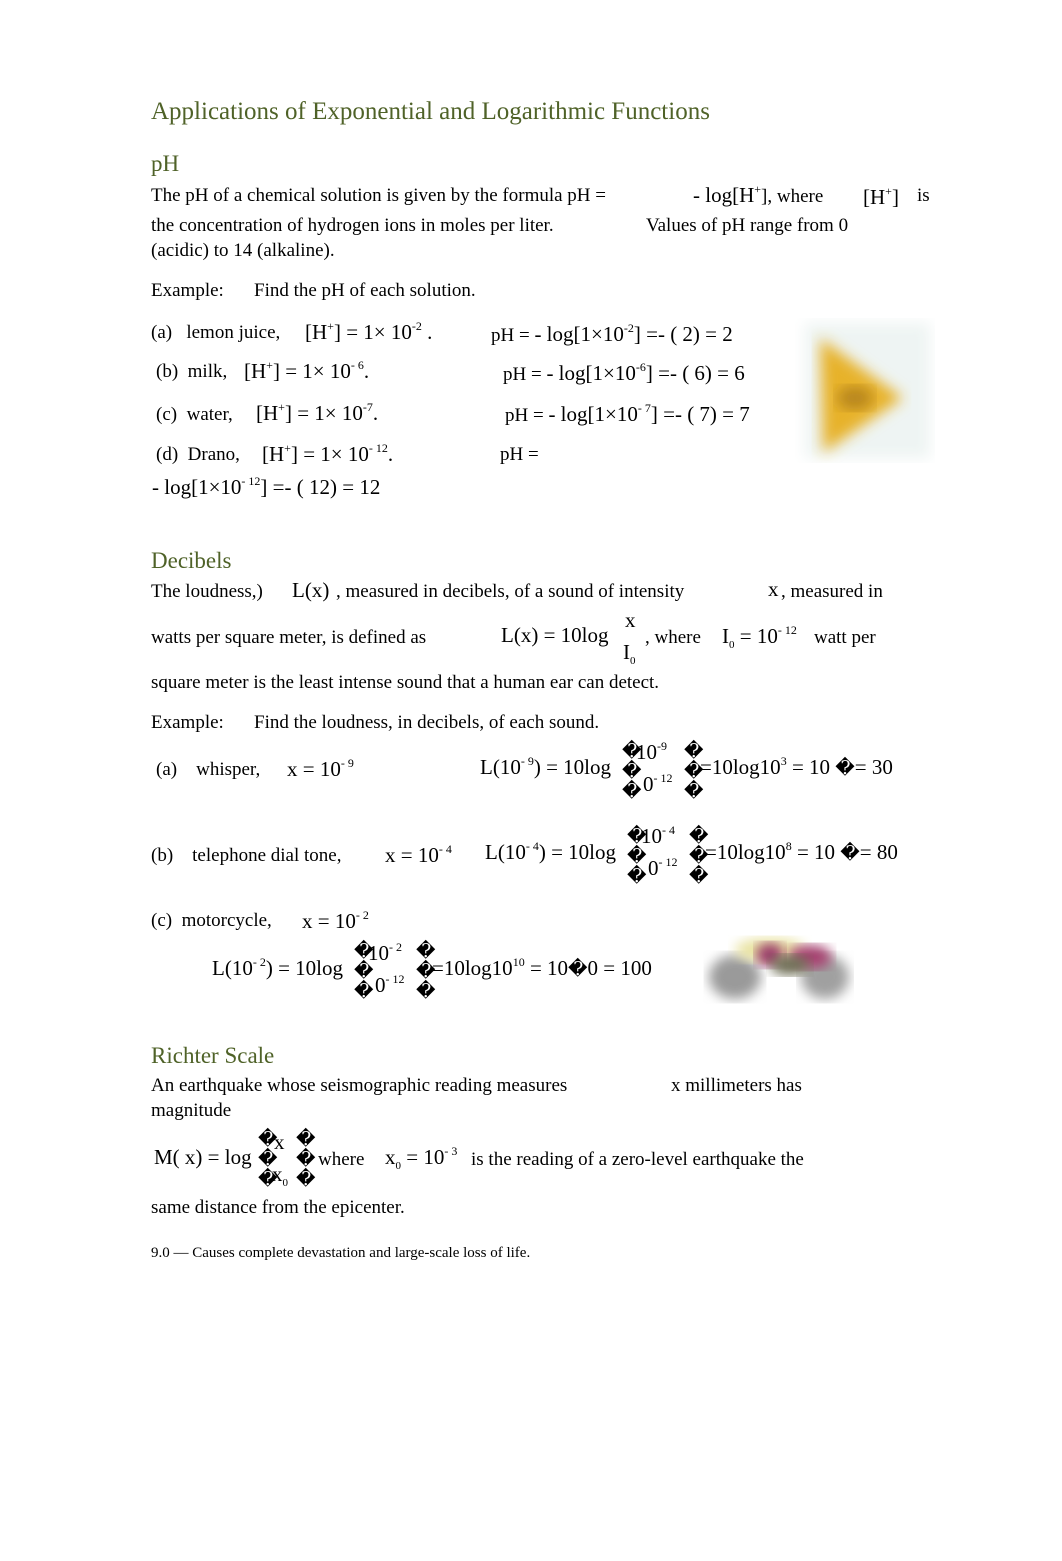 This screenshot has height=1561, width=1062. What do you see at coordinates (658, 836) in the screenshot?
I see `db-b-num: 10- 4` at bounding box center [658, 836].